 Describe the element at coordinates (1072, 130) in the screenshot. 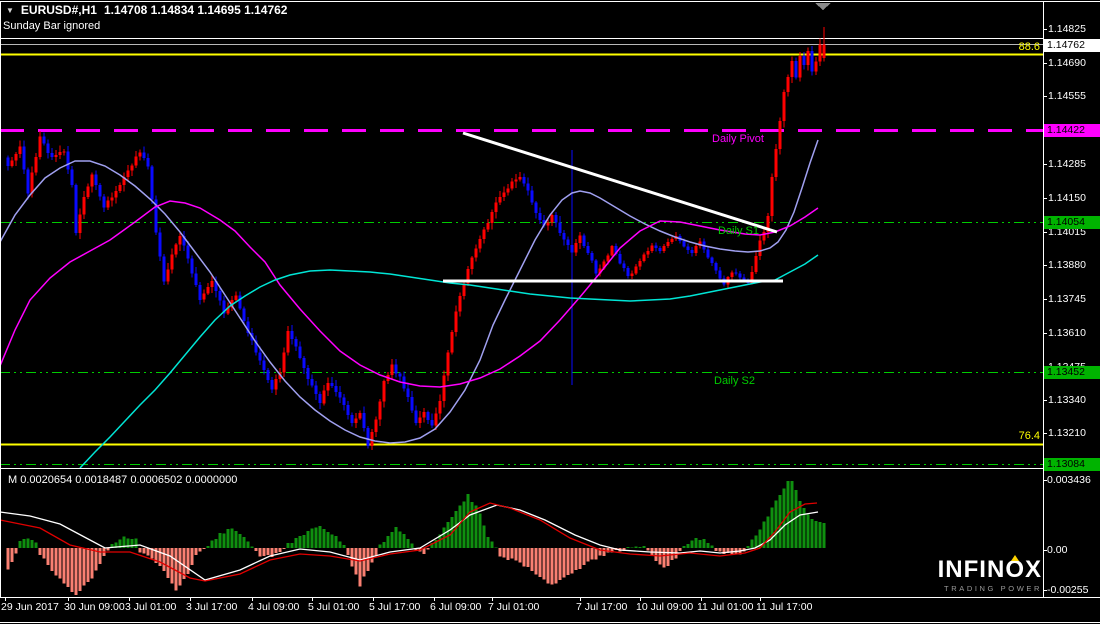

I see `price-axis-badge: 1.14422` at that location.